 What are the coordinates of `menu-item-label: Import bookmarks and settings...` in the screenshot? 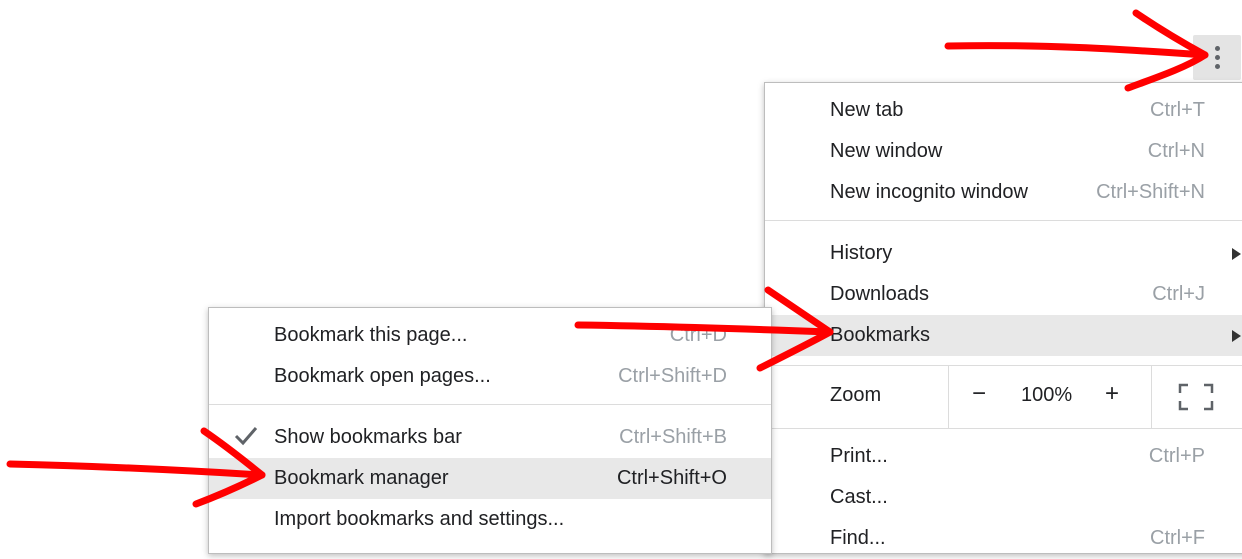 It's located at (419, 519).